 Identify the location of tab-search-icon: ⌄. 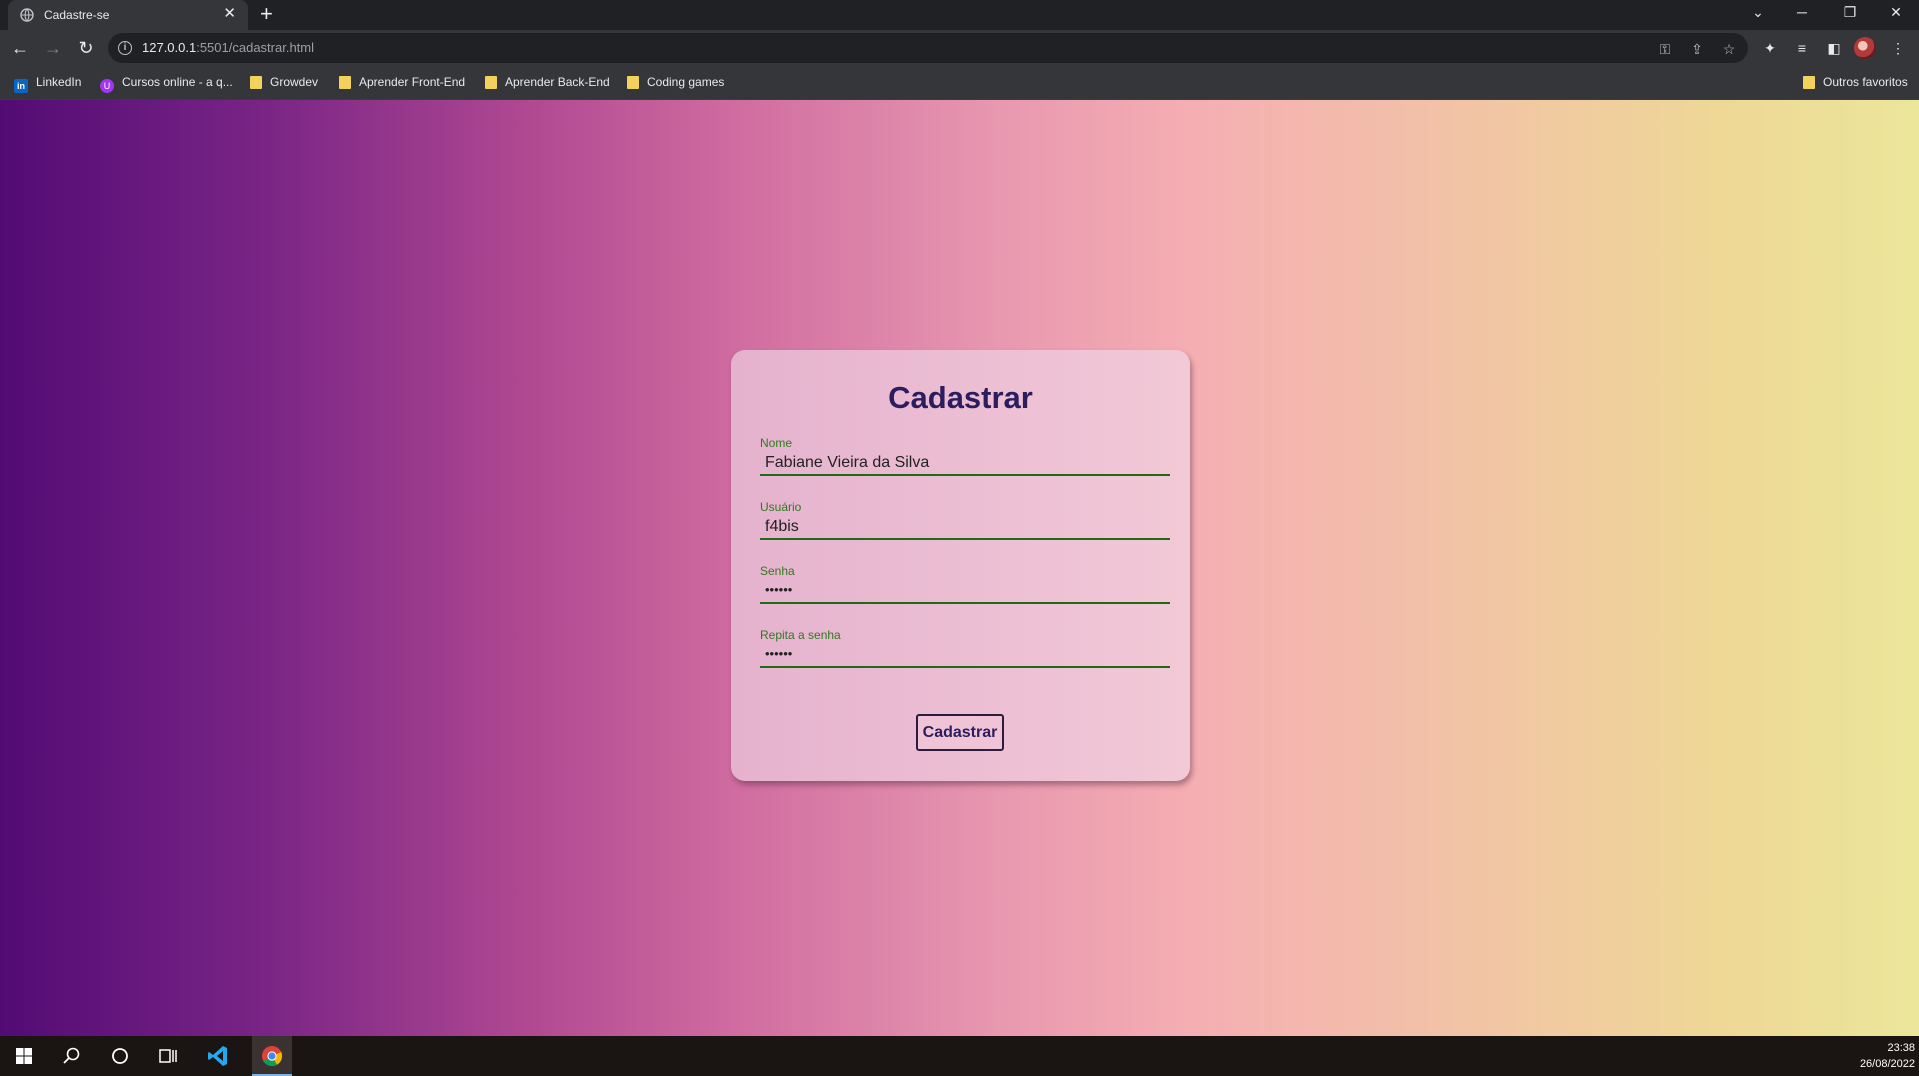
(1758, 15).